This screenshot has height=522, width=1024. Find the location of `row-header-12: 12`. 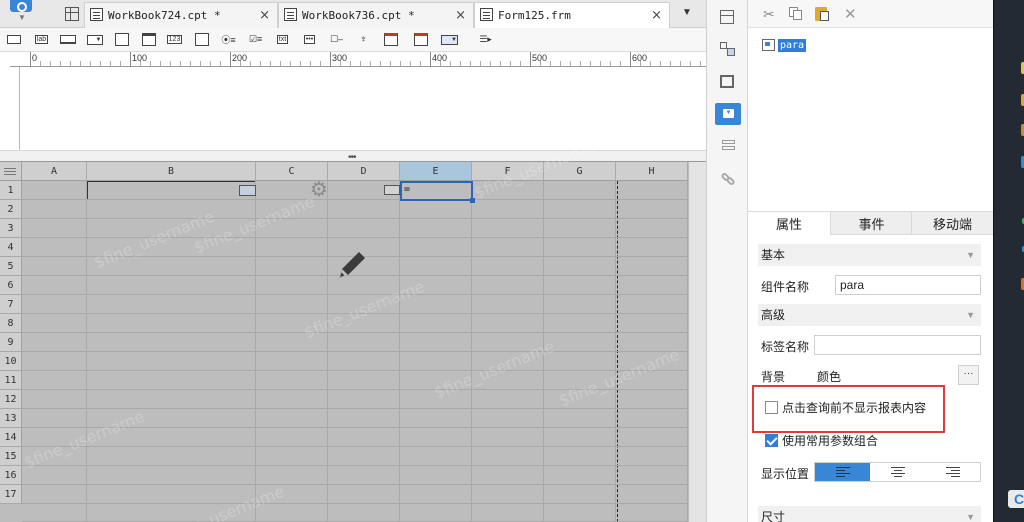

row-header-12: 12 is located at coordinates (11, 399).